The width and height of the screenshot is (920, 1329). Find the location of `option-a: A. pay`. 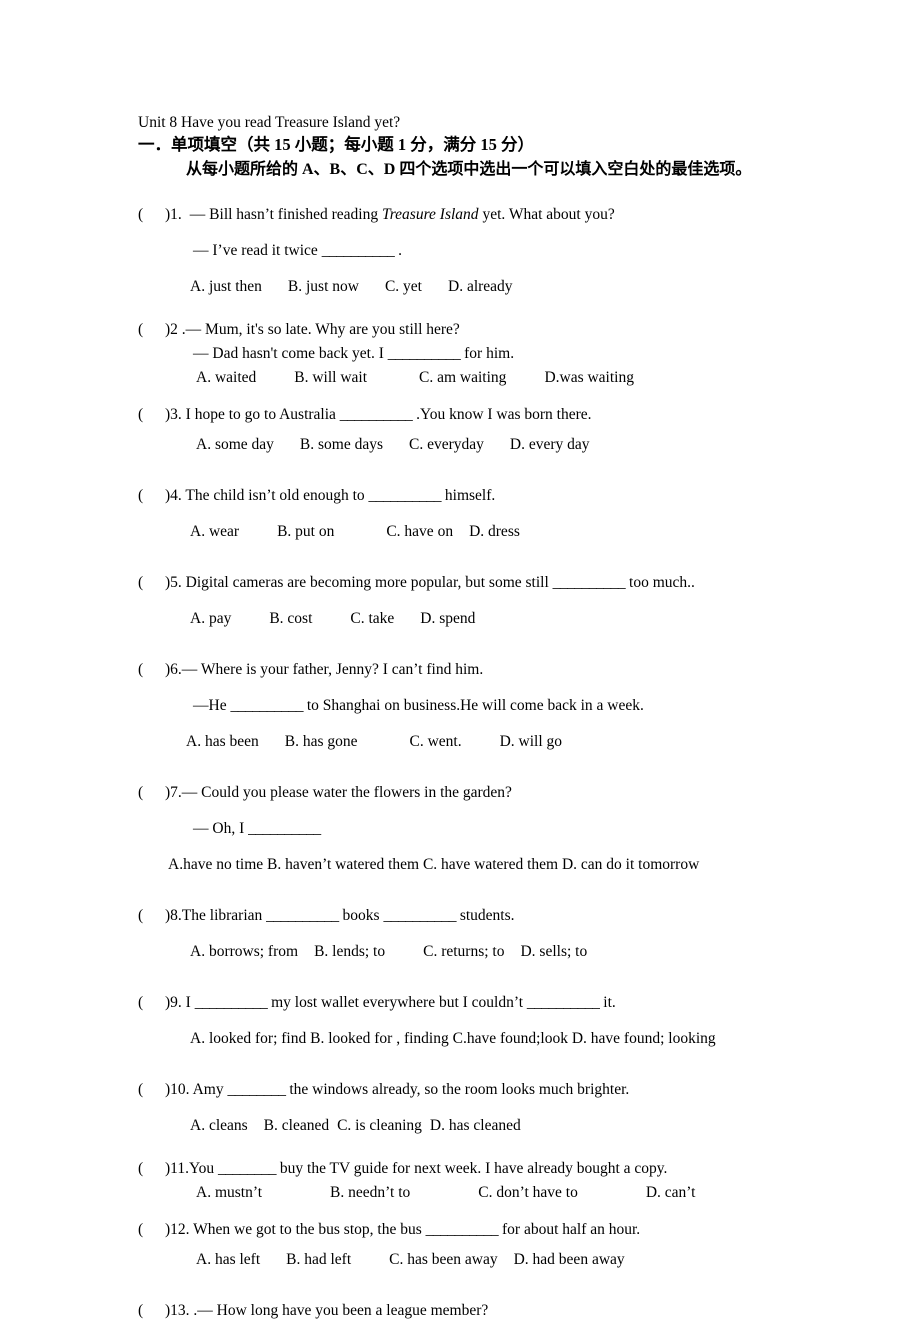

option-a: A. pay is located at coordinates (210, 618).